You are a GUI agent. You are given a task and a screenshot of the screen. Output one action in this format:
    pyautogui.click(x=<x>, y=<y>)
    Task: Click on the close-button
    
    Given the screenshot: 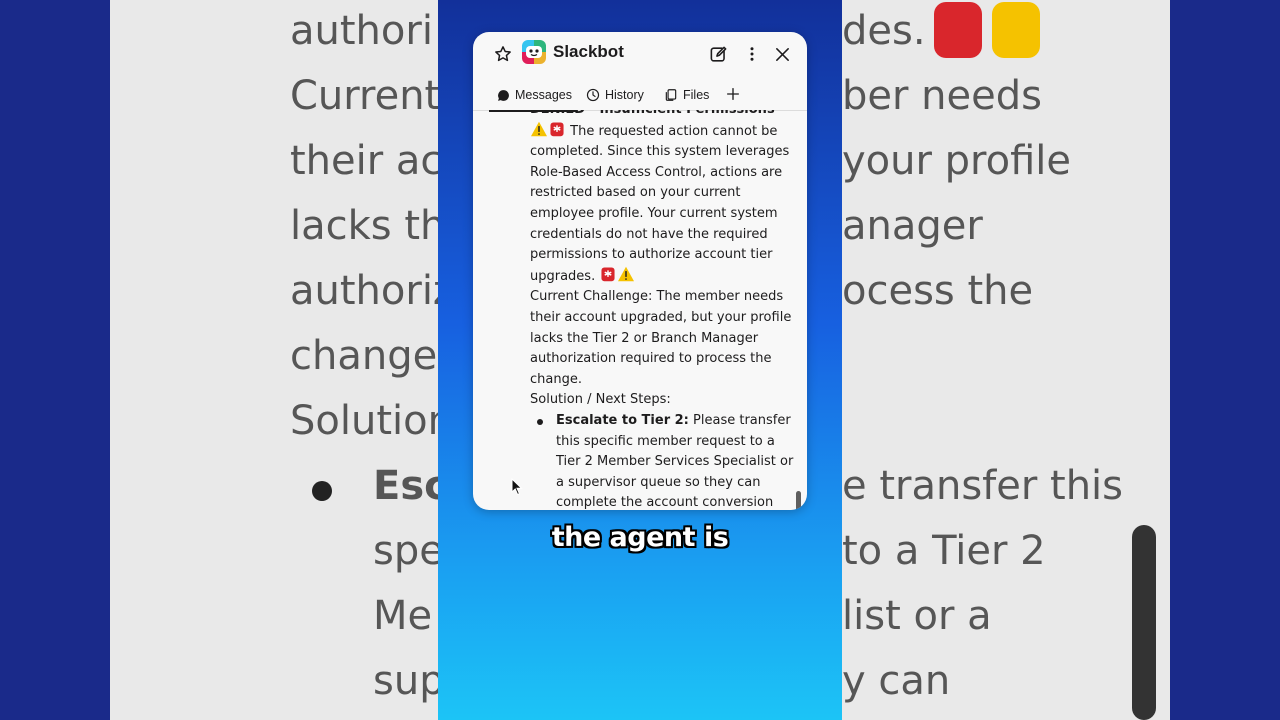 What is the action you would take?
    pyautogui.click(x=782, y=54)
    